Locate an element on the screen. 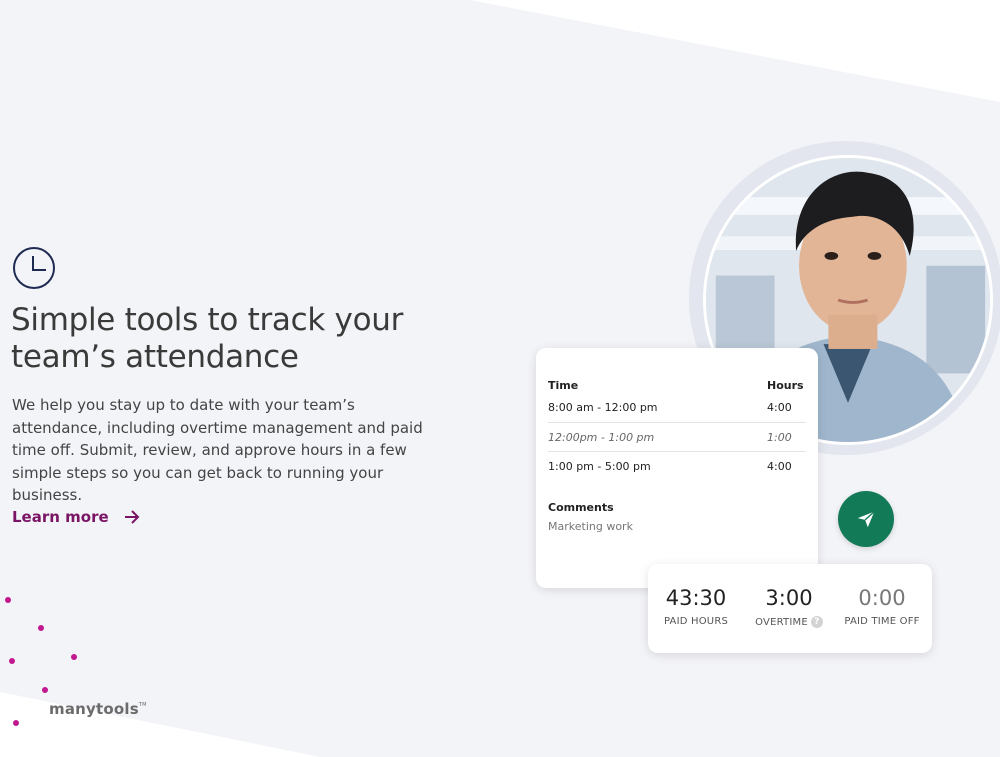 Image resolution: width=1000 pixels, height=757 pixels. row-time: 12:00pm - 1:00 pm is located at coordinates (601, 437).